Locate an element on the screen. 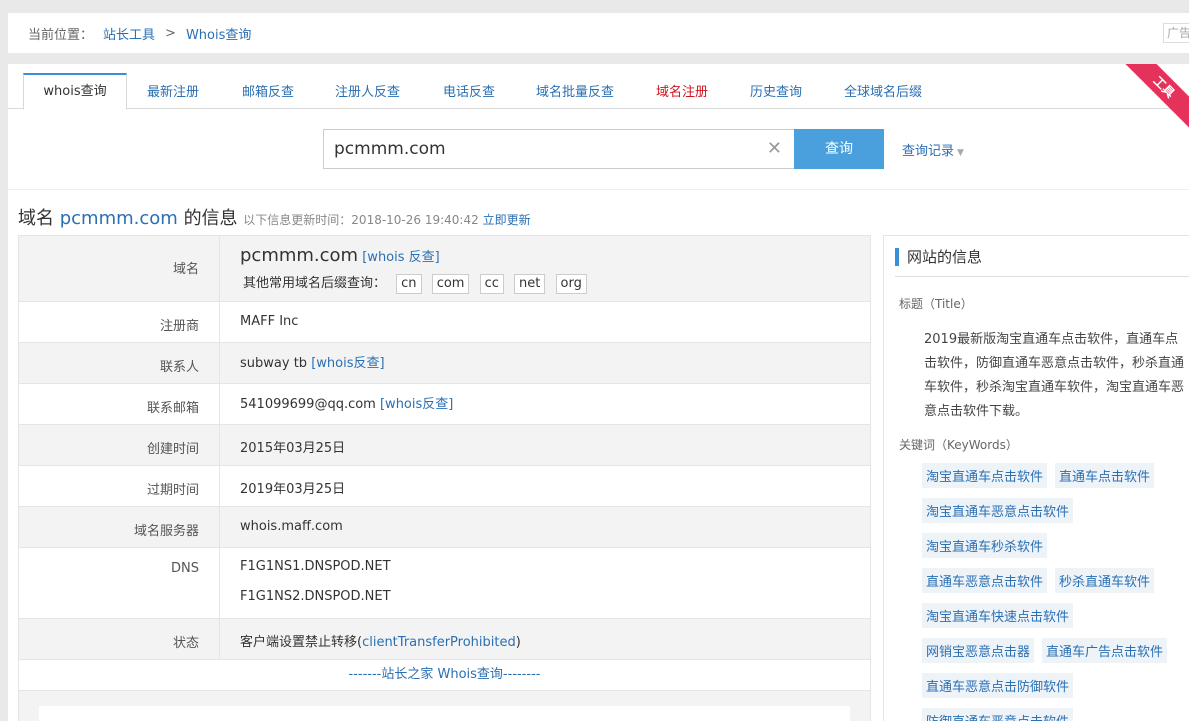 The height and width of the screenshot is (721, 1189). side-title-label: 标题（Title） is located at coordinates (936, 304).